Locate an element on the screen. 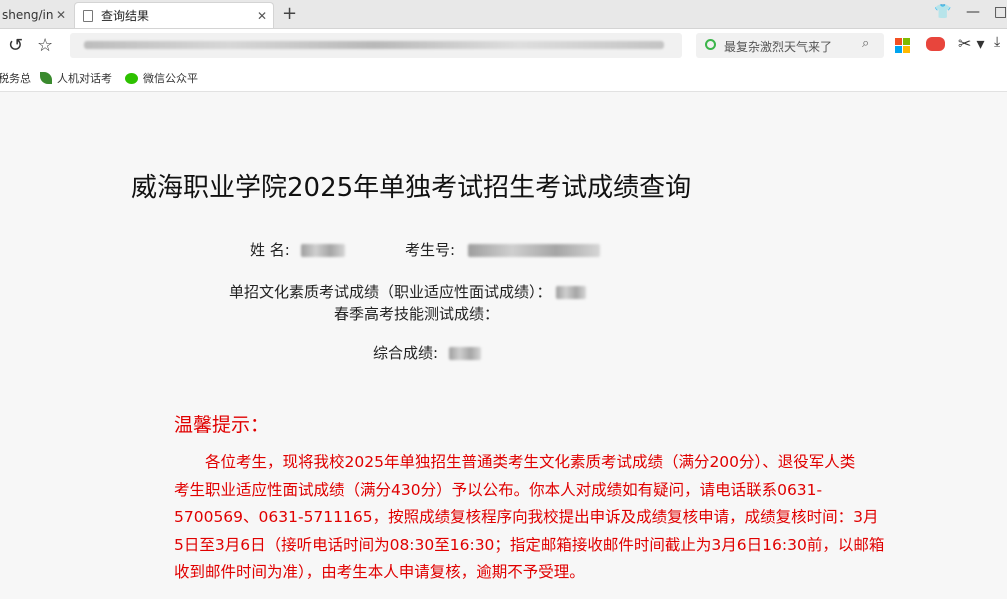 The image size is (1007, 599). exam-number-row: 考生号: is located at coordinates (502, 249).